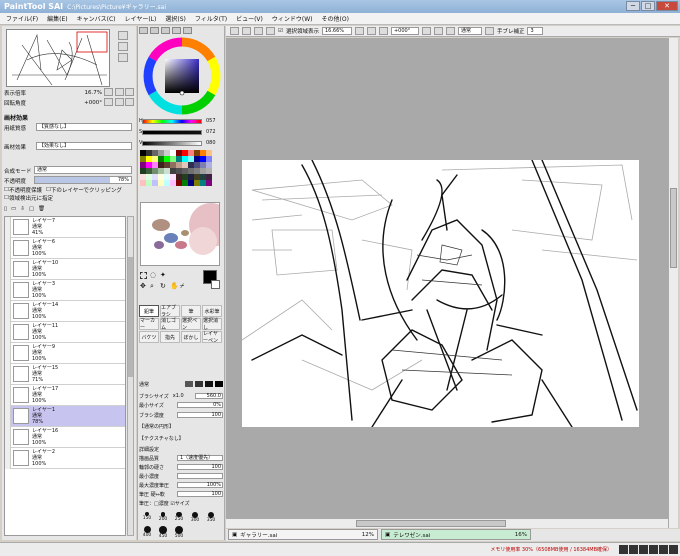  I want to click on zoom-in-button, so click(371, 31).